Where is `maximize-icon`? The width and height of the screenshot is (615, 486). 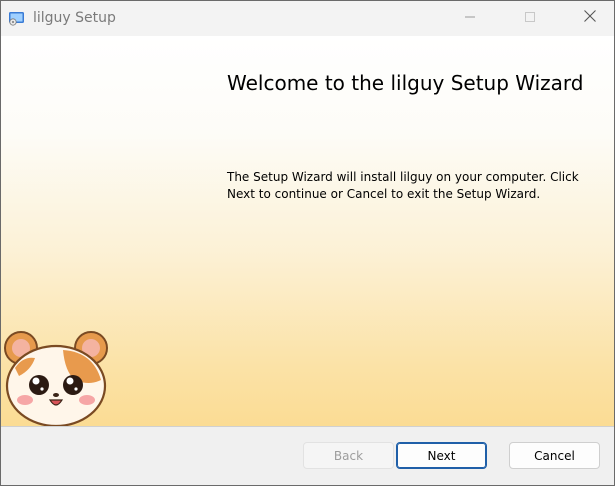
maximize-icon is located at coordinates (530, 19).